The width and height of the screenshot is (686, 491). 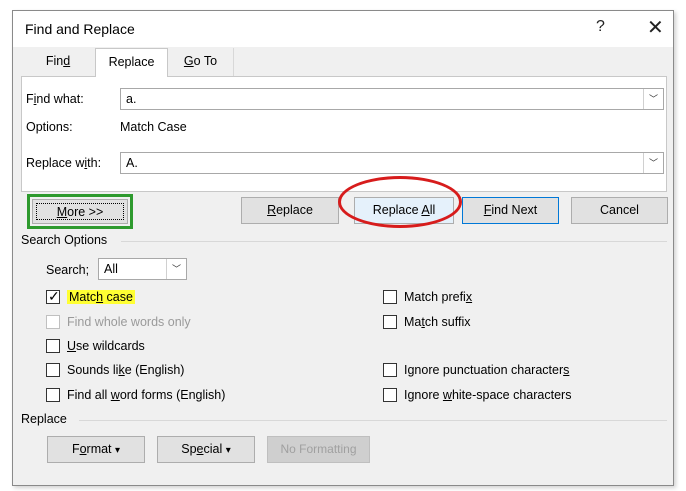 What do you see at coordinates (55, 99) in the screenshot?
I see `find-what-label: Find what:` at bounding box center [55, 99].